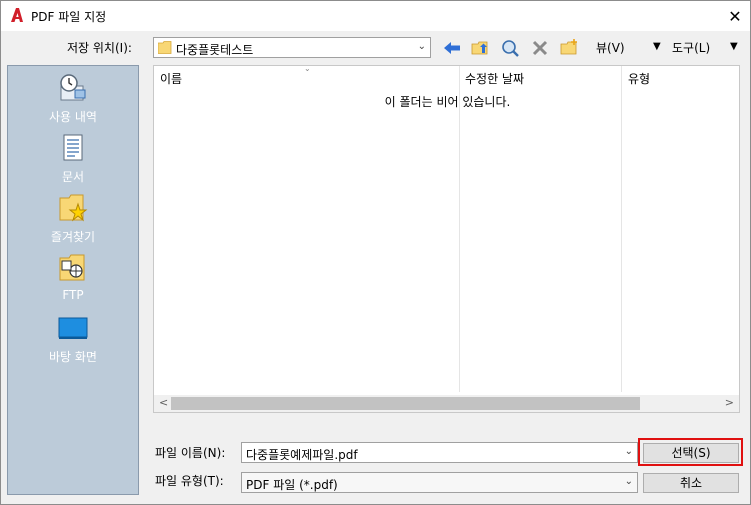 The image size is (751, 505). What do you see at coordinates (72, 267) in the screenshot?
I see `ftp-icon` at bounding box center [72, 267].